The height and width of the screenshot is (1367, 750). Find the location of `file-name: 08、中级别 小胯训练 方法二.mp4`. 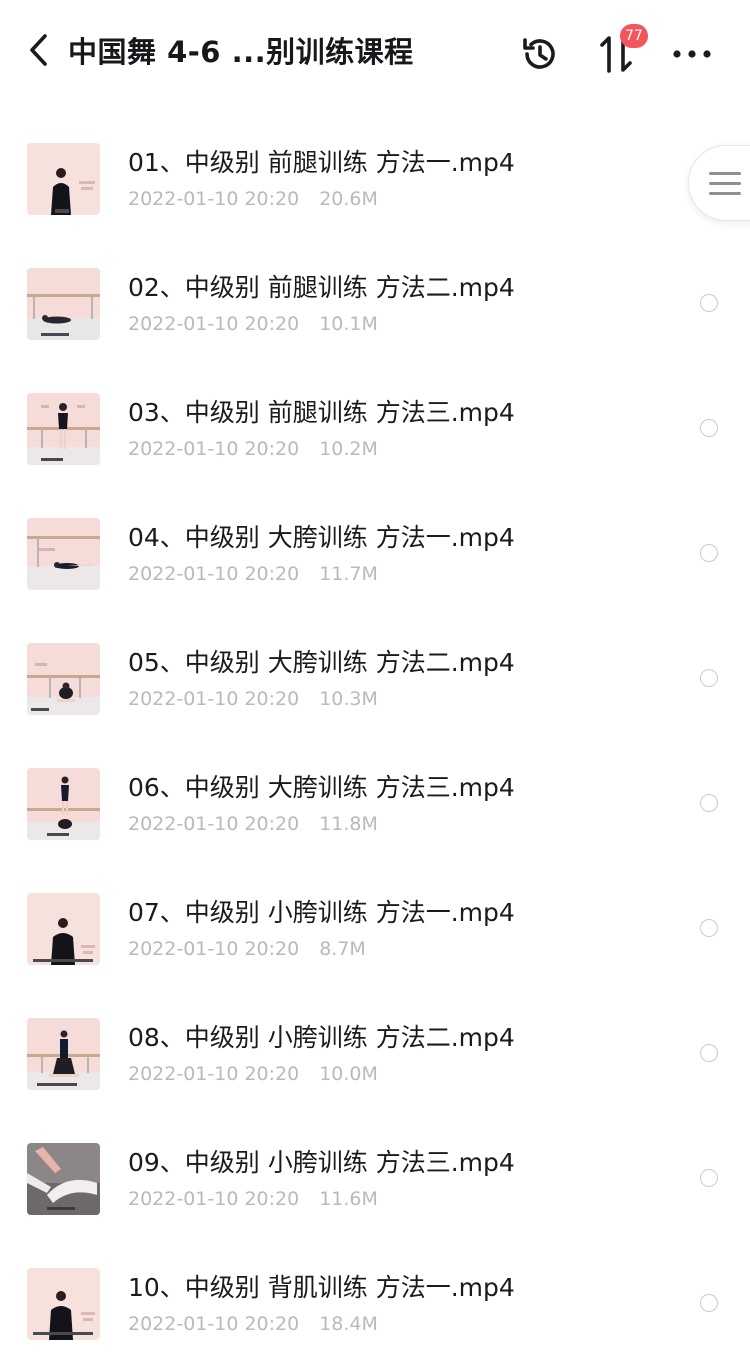

file-name: 08、中级别 小胯训练 方法二.mp4 is located at coordinates (321, 1037).